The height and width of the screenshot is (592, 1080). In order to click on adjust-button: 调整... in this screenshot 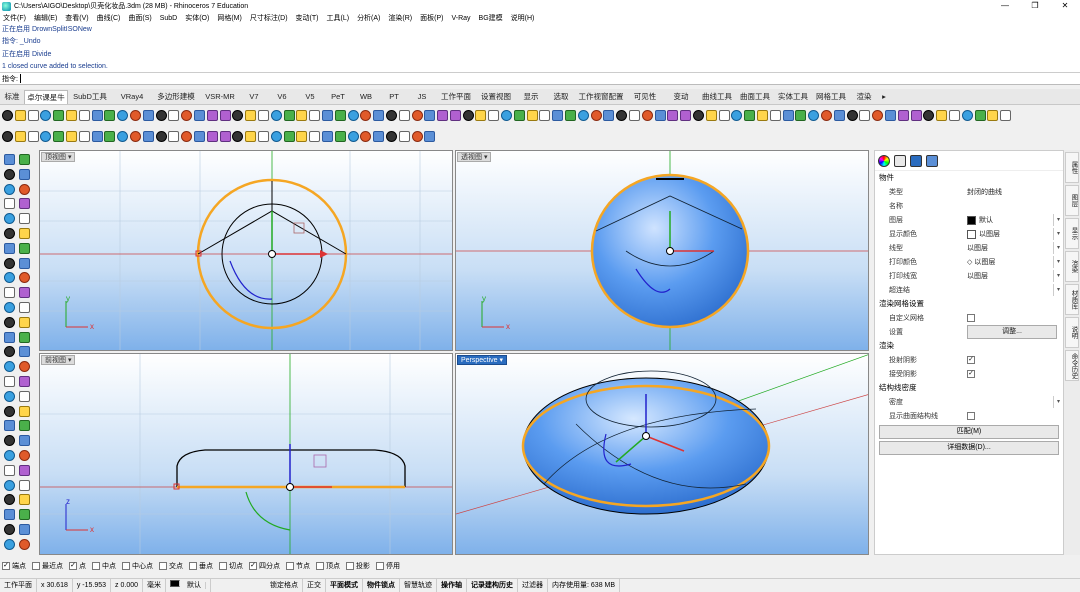, I will do `click(1012, 332)`.